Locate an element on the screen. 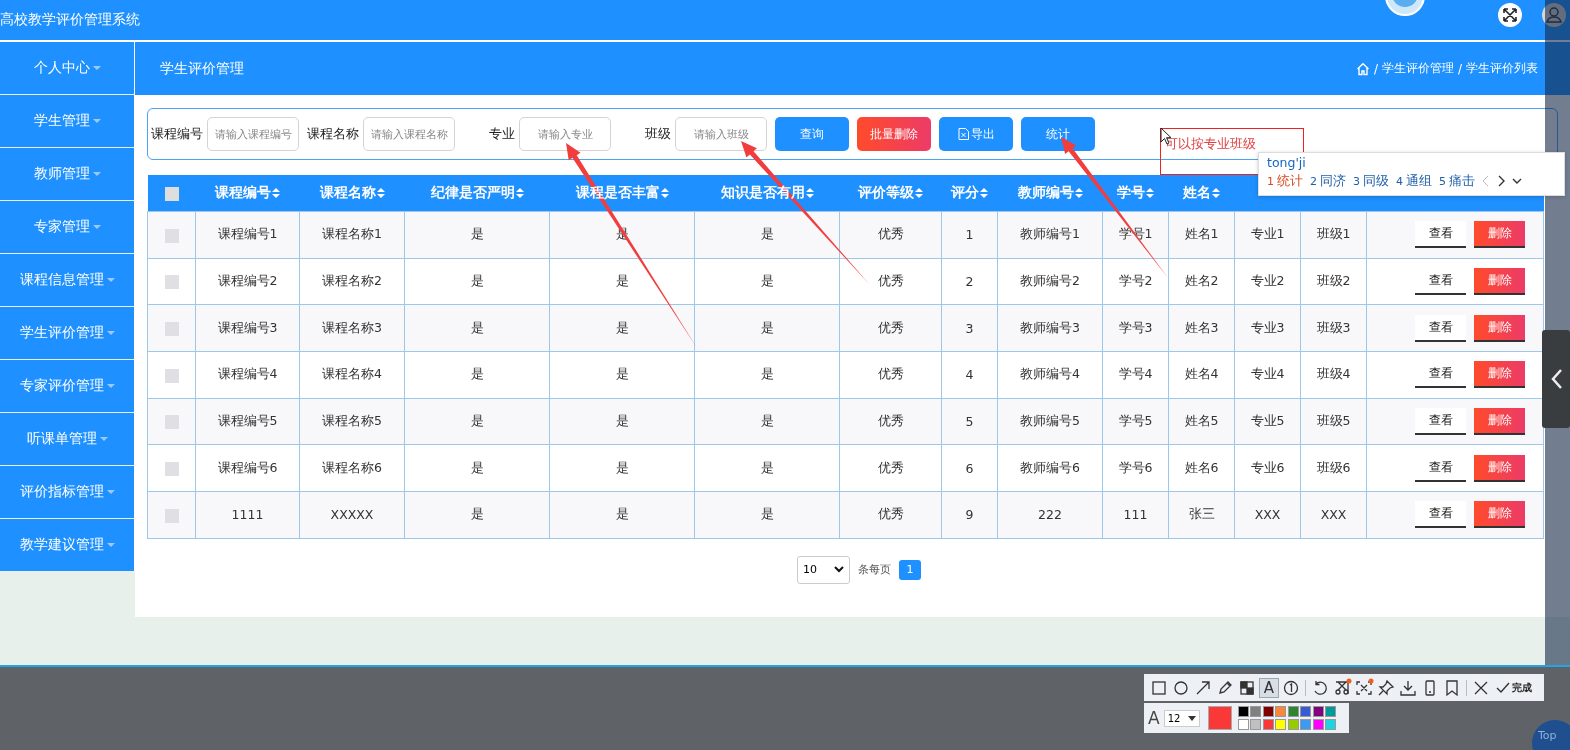  pin-icon is located at coordinates (1386, 687).